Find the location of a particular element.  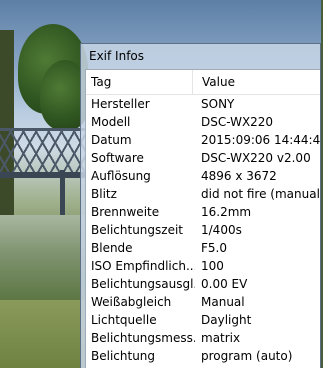

table-row: Belichtungszeit 1/400s is located at coordinates (203, 230).